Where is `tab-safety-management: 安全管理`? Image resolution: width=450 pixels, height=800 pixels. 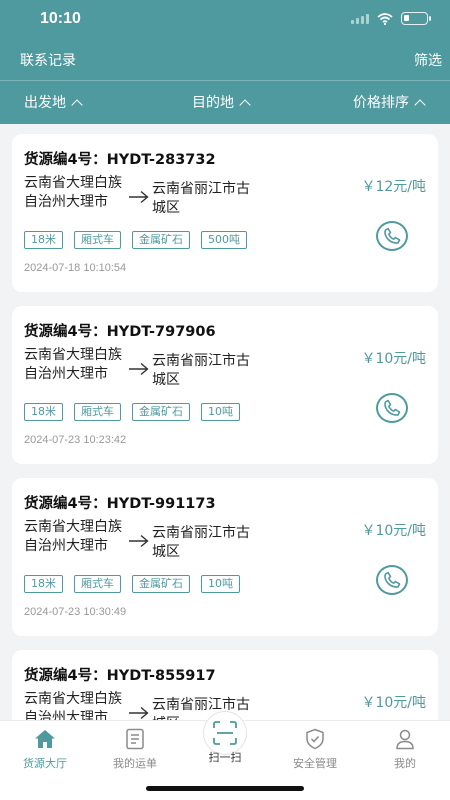 tab-safety-management: 安全管理 is located at coordinates (315, 749).